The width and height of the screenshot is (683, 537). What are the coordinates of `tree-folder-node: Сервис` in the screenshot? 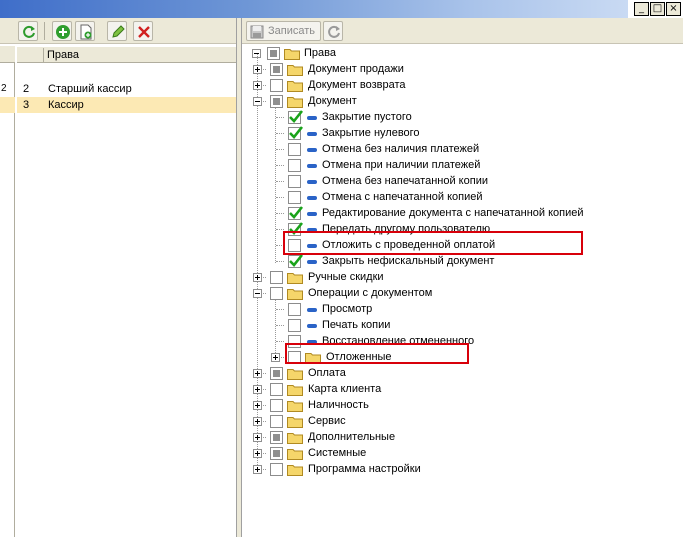 It's located at (392, 421).